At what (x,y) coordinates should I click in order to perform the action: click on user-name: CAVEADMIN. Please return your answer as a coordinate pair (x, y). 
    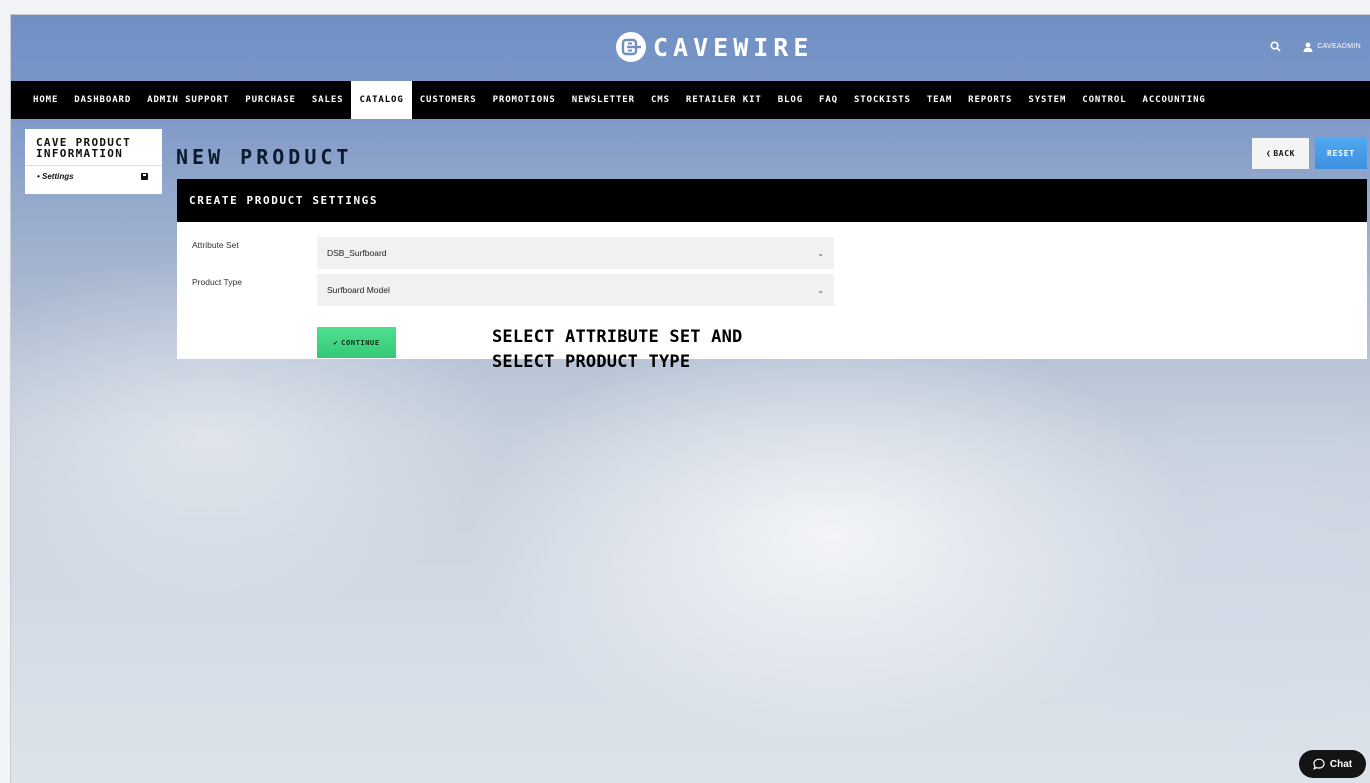
    Looking at the image, I should click on (1339, 46).